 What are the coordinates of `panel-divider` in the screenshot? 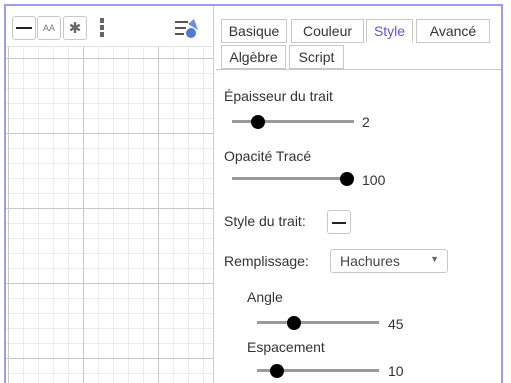 It's located at (358, 69).